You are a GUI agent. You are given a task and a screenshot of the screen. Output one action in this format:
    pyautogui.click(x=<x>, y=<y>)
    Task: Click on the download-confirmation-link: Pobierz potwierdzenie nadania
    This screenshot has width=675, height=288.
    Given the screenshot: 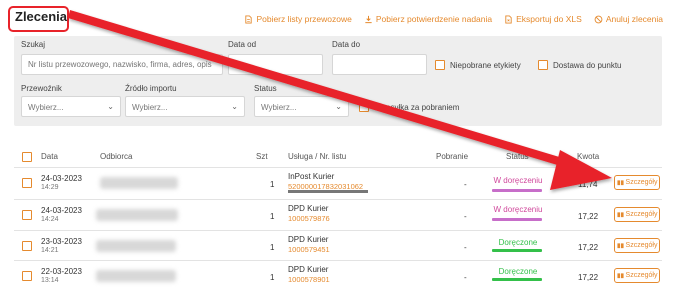 What is the action you would take?
    pyautogui.click(x=428, y=19)
    